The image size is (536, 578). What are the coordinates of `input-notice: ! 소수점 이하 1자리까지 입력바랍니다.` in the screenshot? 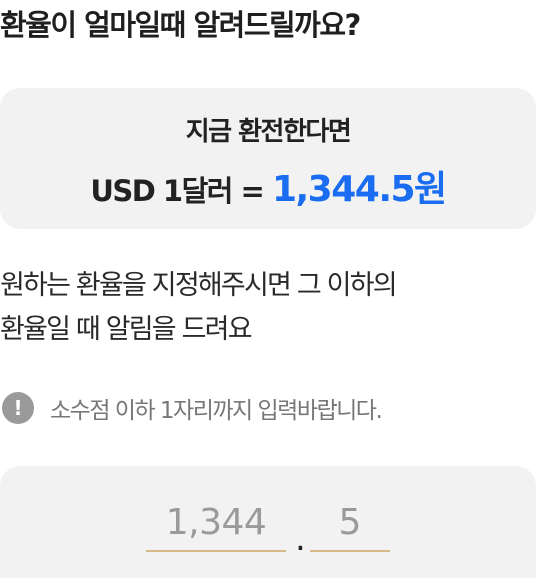 It's located at (192, 408).